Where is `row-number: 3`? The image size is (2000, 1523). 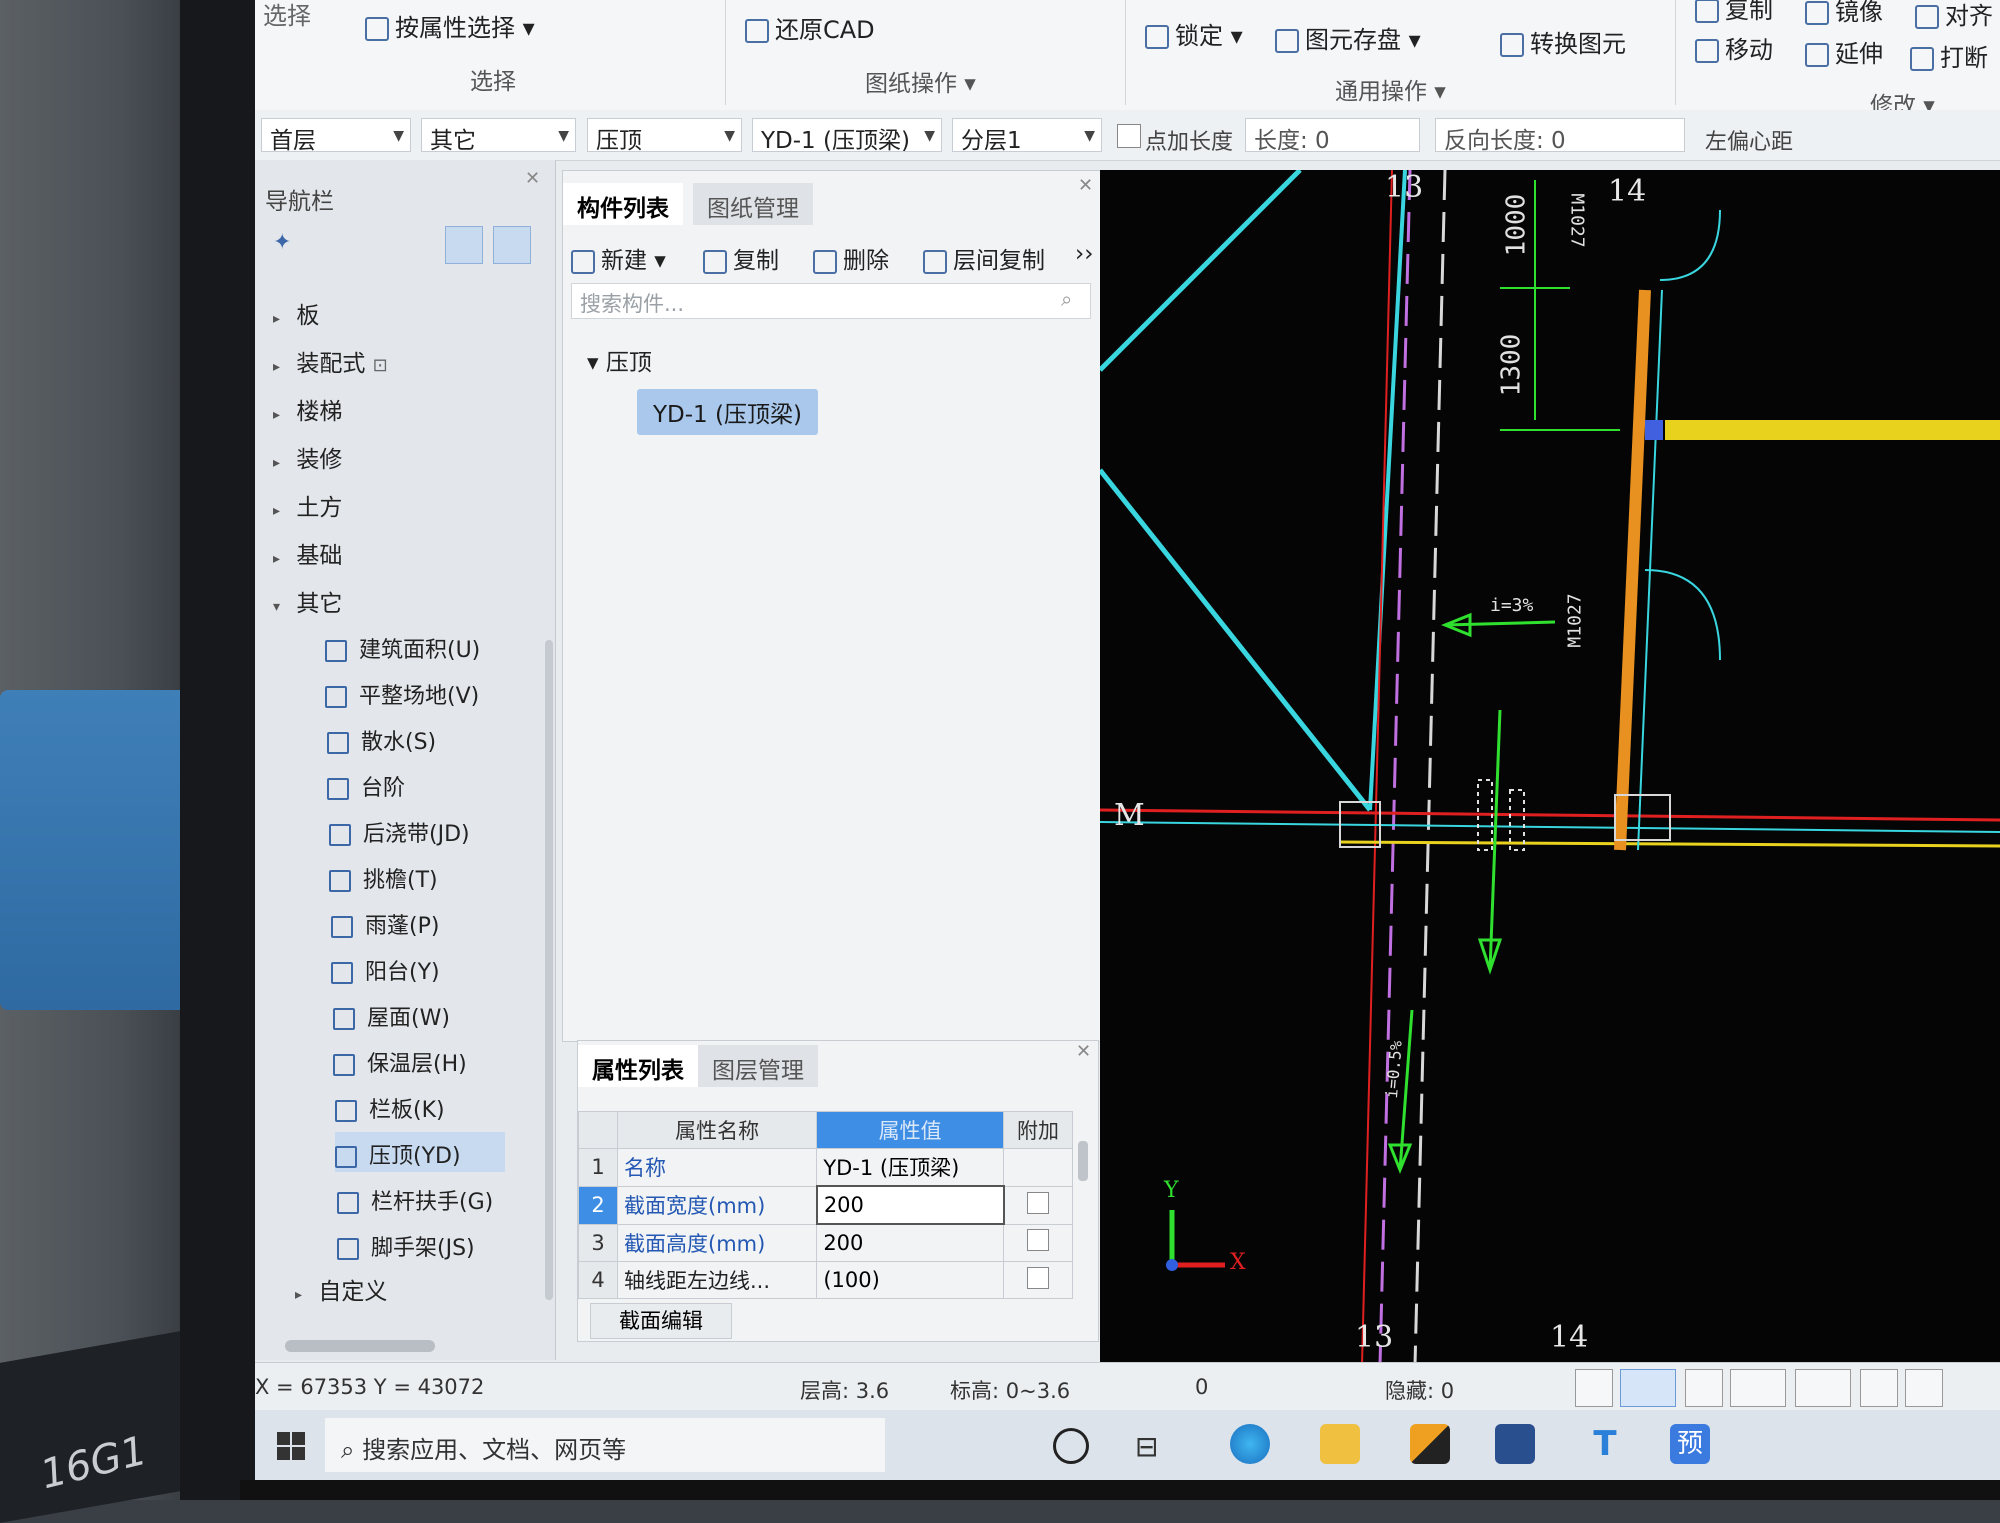 row-number: 3 is located at coordinates (598, 1242).